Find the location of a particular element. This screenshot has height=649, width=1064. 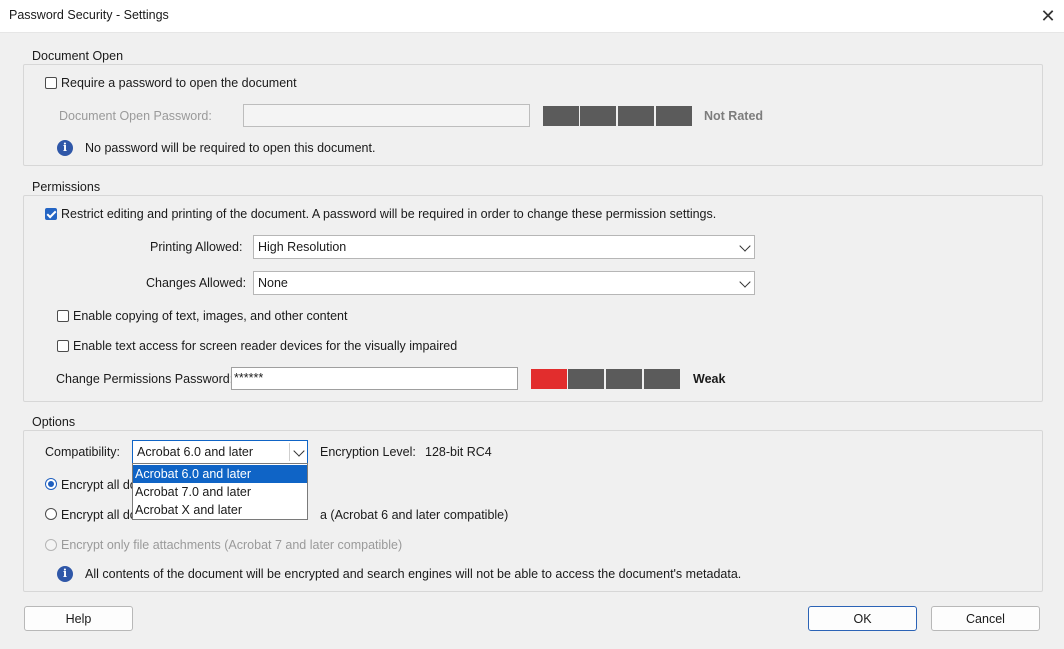

encryption-level-value: 128-bit RC4 is located at coordinates (458, 452).